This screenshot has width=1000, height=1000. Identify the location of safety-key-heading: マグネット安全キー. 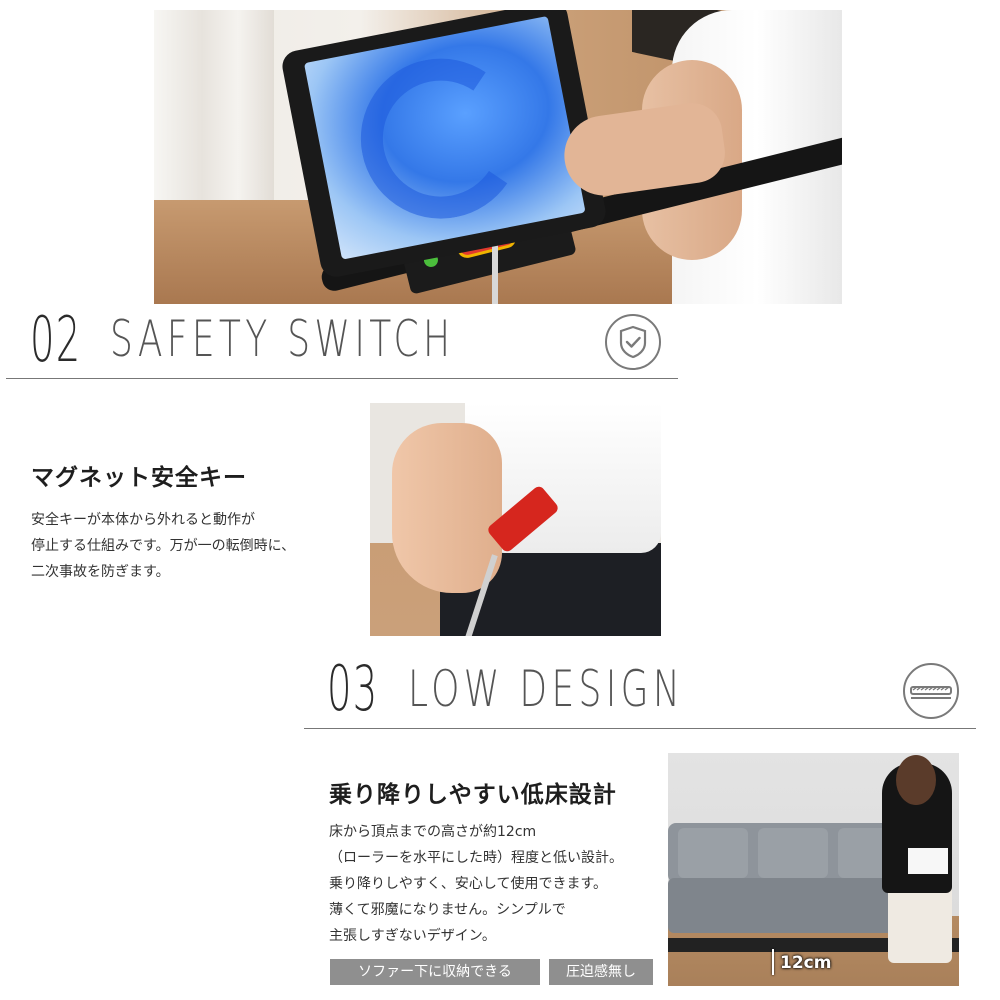
(139, 478).